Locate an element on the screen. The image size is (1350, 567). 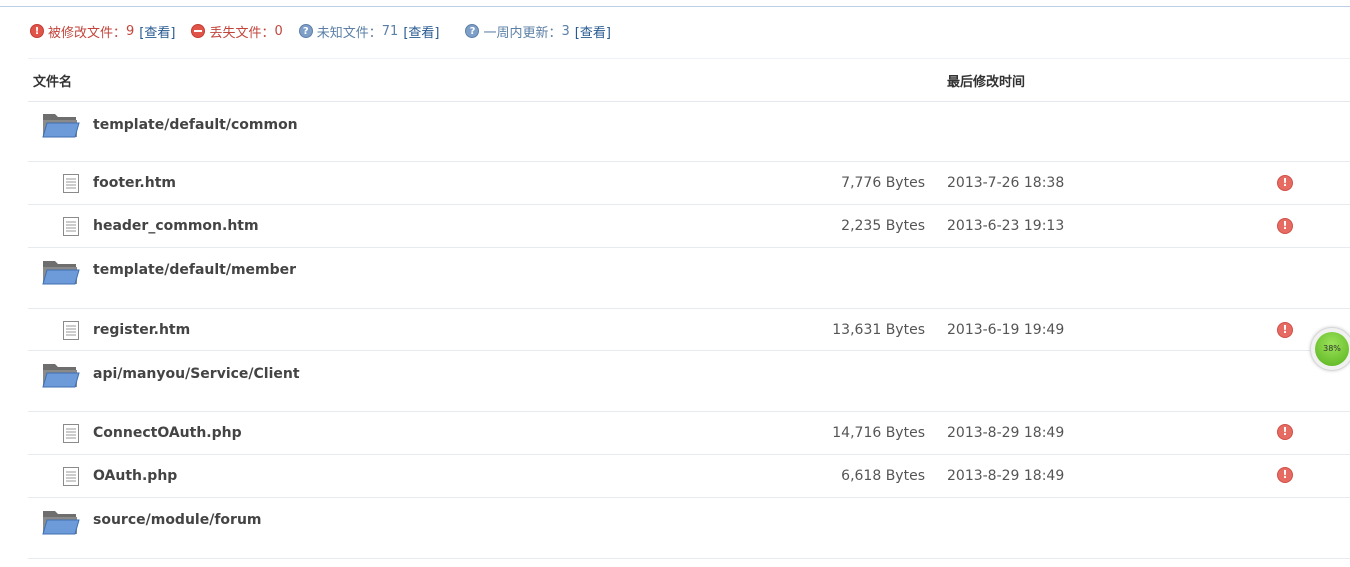
top-border is located at coordinates (675, 3).